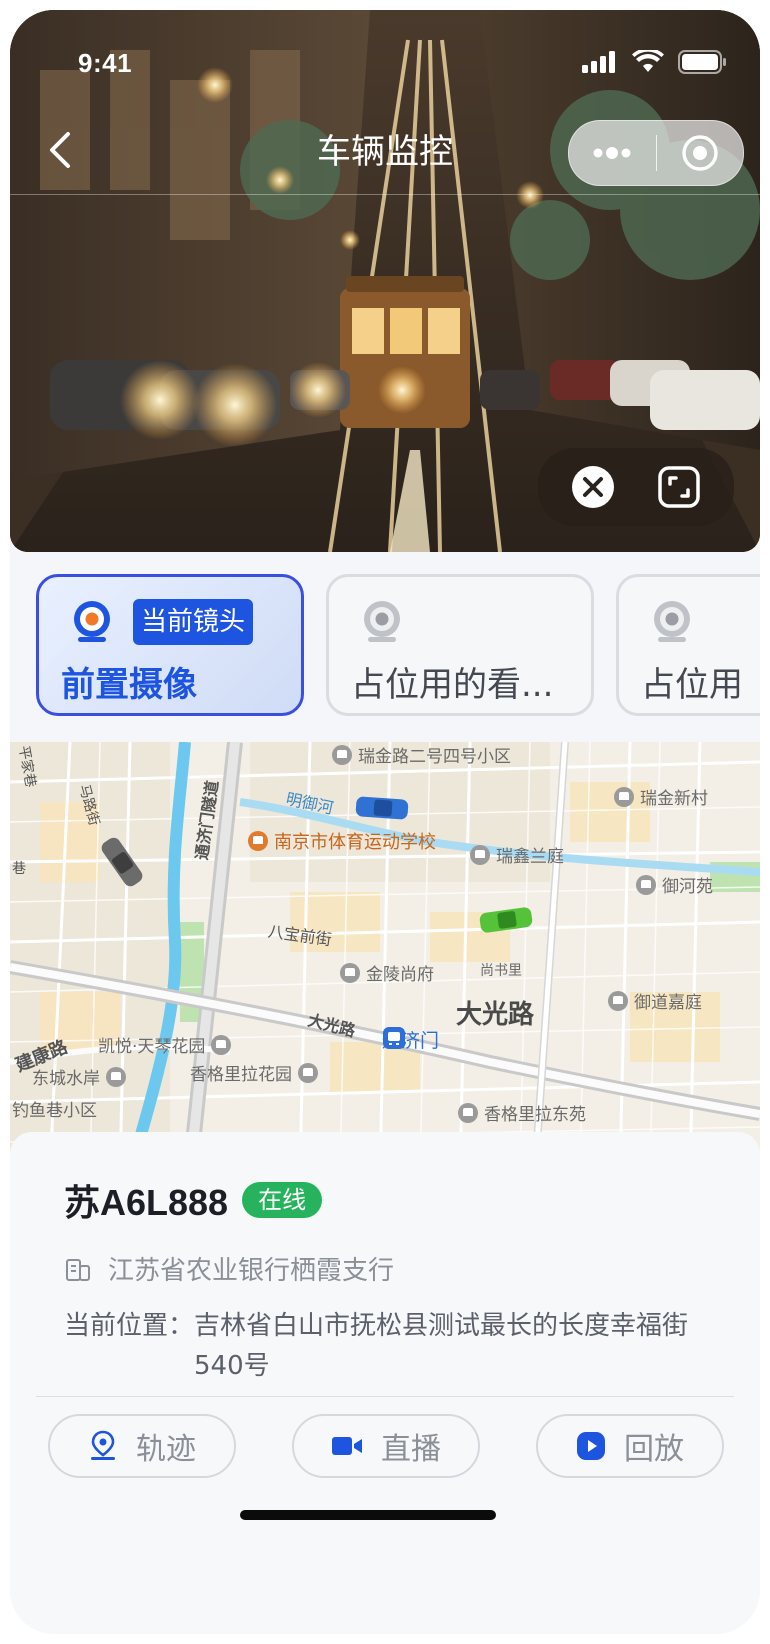 The height and width of the screenshot is (1644, 770). I want to click on playback-button: 回放, so click(630, 1446).